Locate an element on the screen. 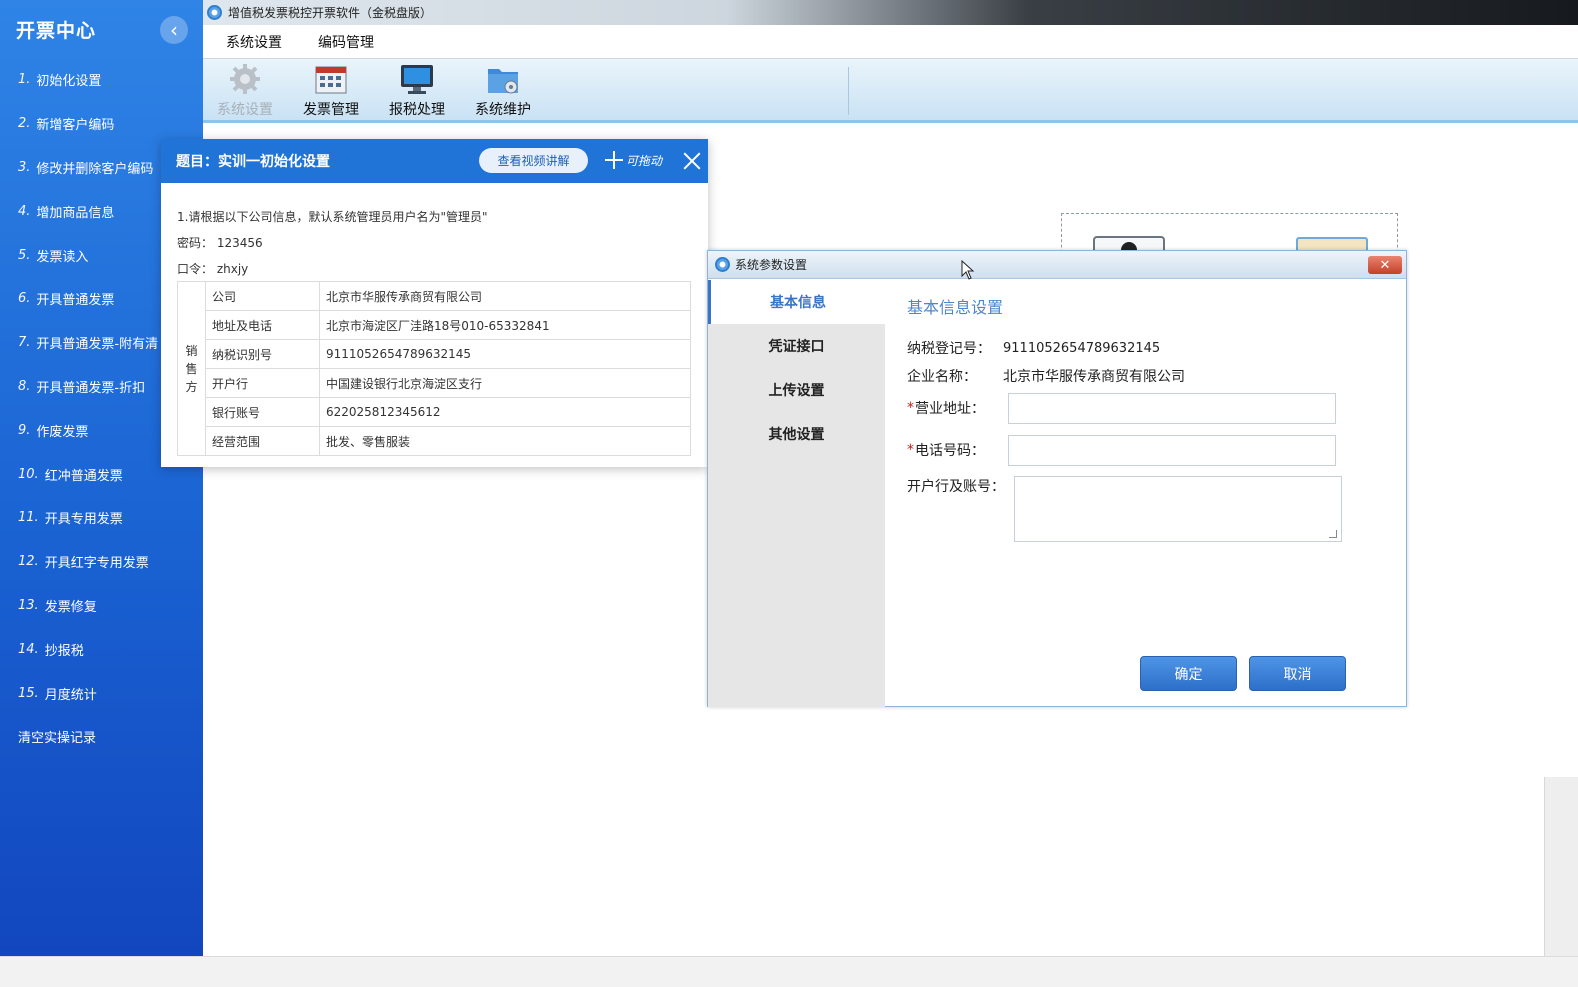 The height and width of the screenshot is (987, 1578). seller-label-text: 销售方 is located at coordinates (191, 368).